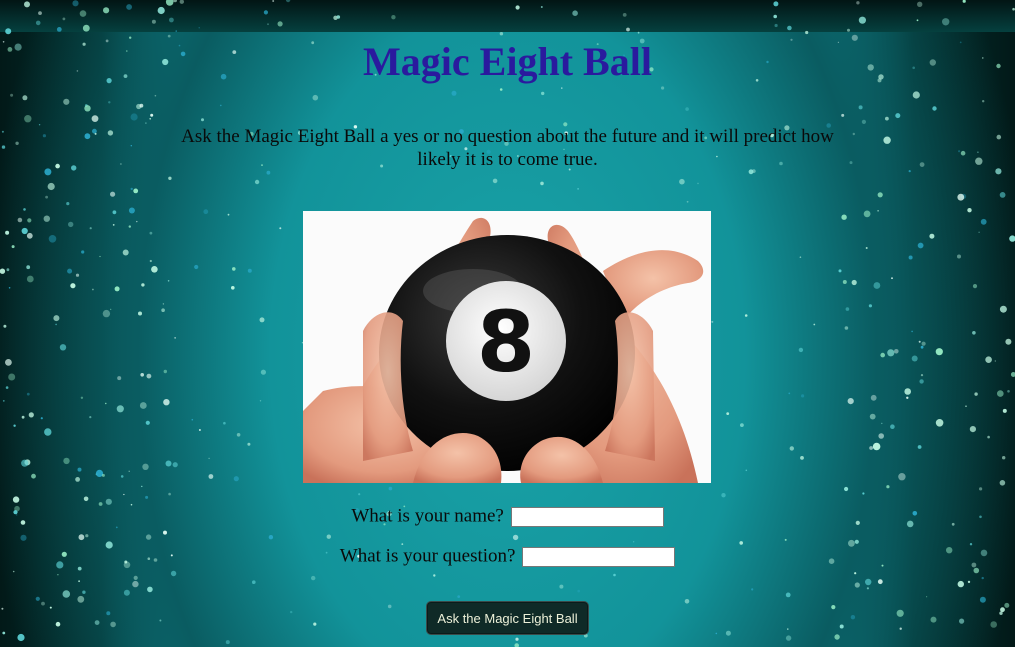 Image resolution: width=1015 pixels, height=647 pixels. Describe the element at coordinates (427, 556) in the screenshot. I see `question-label: What is your question?` at that location.